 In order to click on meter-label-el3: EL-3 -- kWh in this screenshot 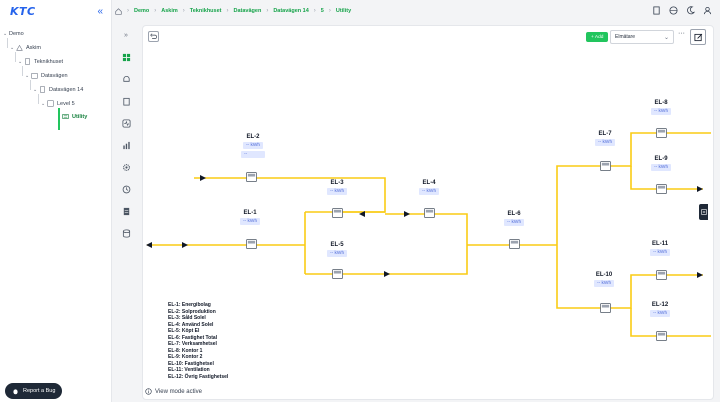, I will do `click(337, 187)`.